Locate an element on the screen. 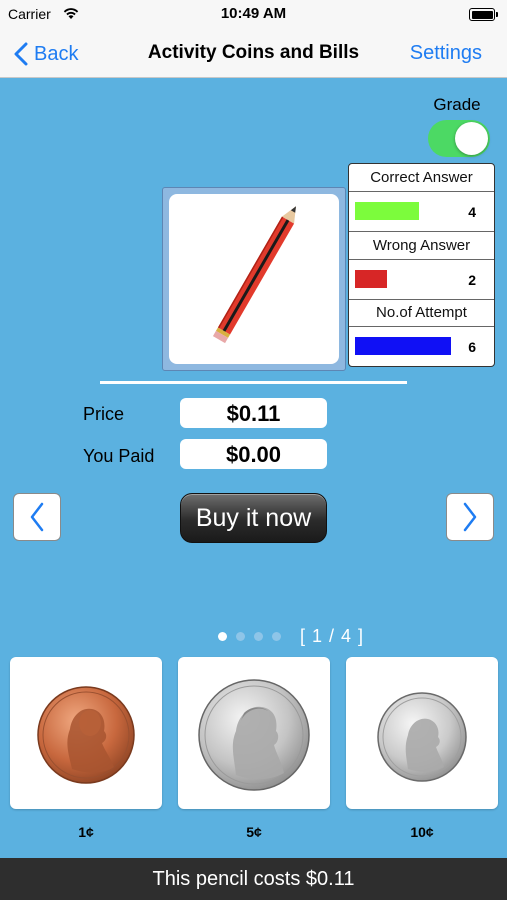 This screenshot has width=507, height=900. paid-label: You Paid is located at coordinates (119, 456).